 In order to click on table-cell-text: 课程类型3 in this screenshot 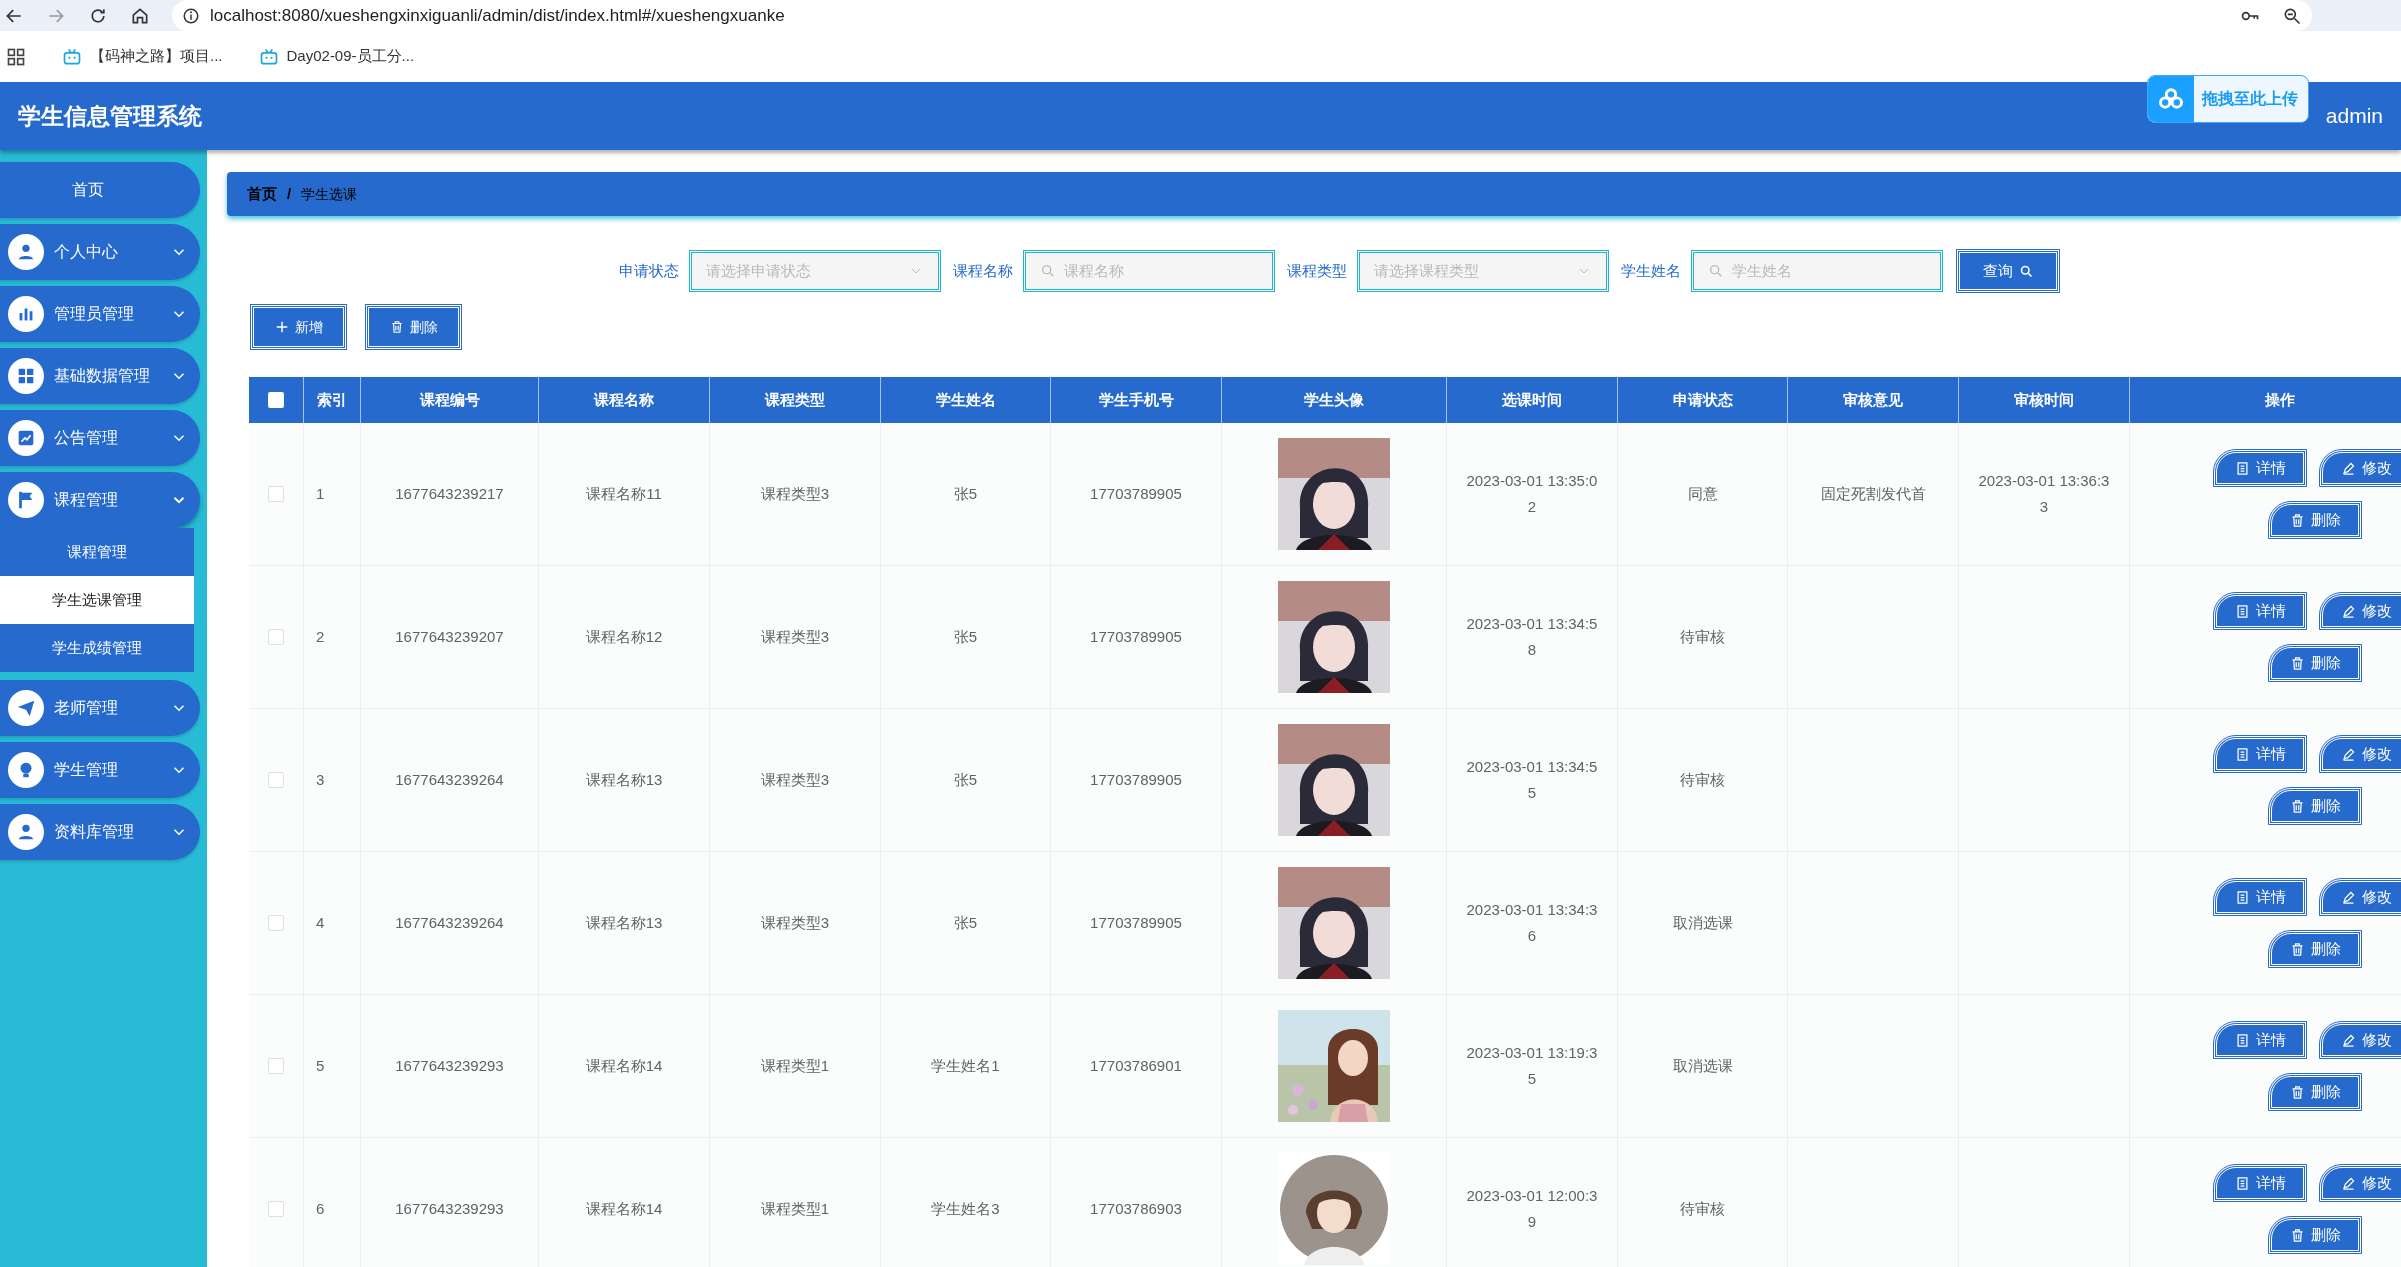, I will do `click(795, 779)`.